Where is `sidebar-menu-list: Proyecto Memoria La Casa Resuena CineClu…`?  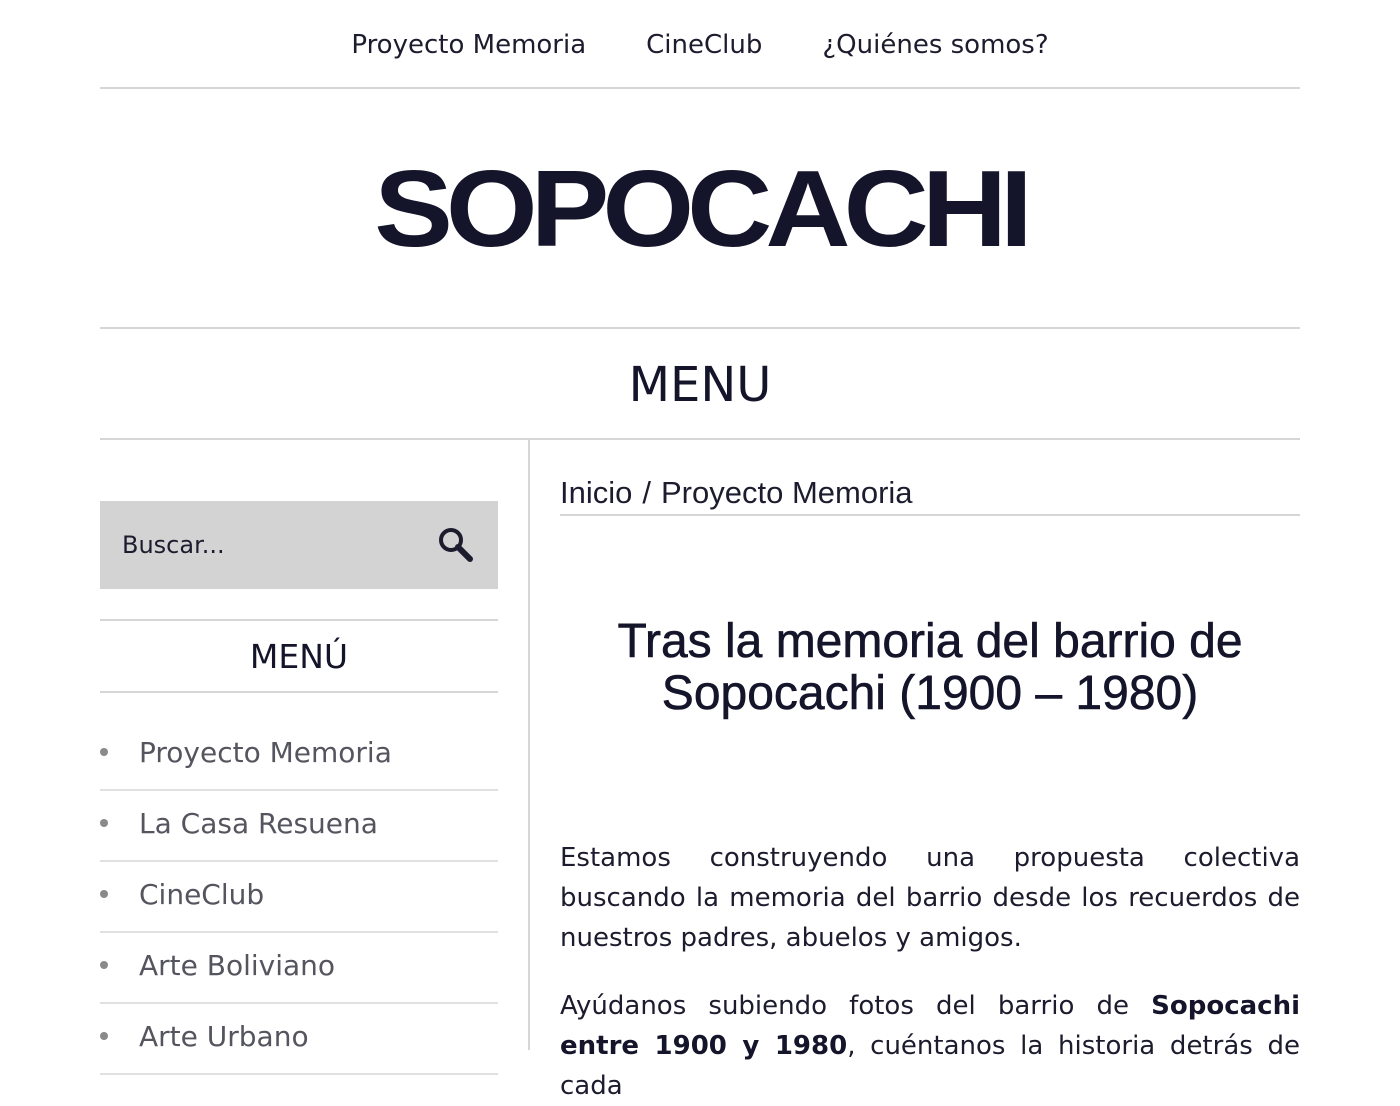
sidebar-menu-list: Proyecto Memoria La Casa Resuena CineClu… is located at coordinates (299, 897).